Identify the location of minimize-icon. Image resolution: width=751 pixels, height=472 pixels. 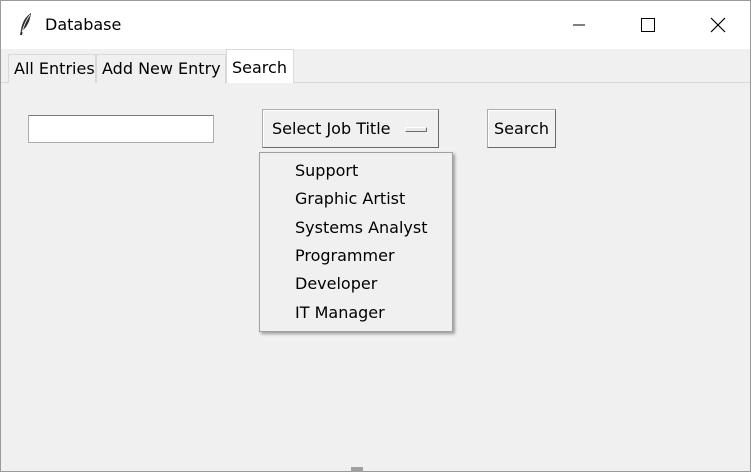
(579, 25).